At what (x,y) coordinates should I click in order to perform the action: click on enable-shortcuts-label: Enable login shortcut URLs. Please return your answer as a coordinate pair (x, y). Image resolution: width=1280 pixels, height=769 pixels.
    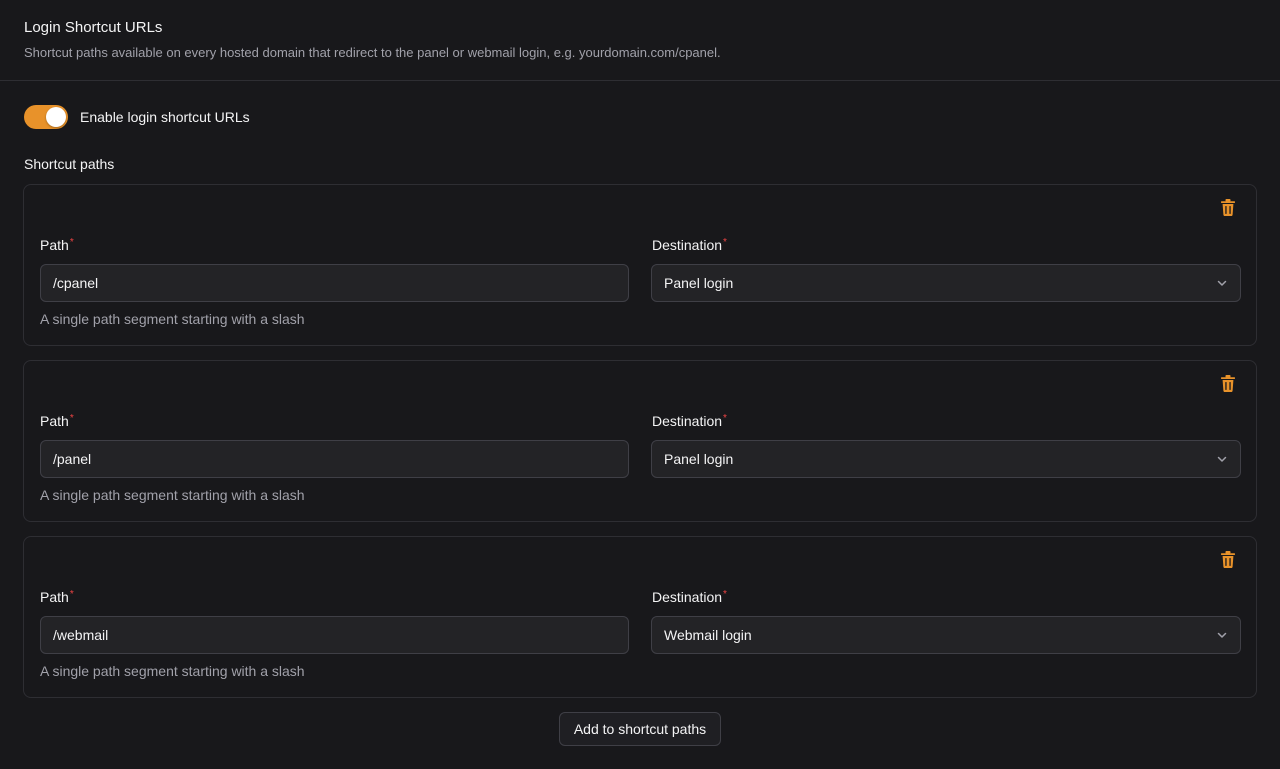
    Looking at the image, I should click on (165, 117).